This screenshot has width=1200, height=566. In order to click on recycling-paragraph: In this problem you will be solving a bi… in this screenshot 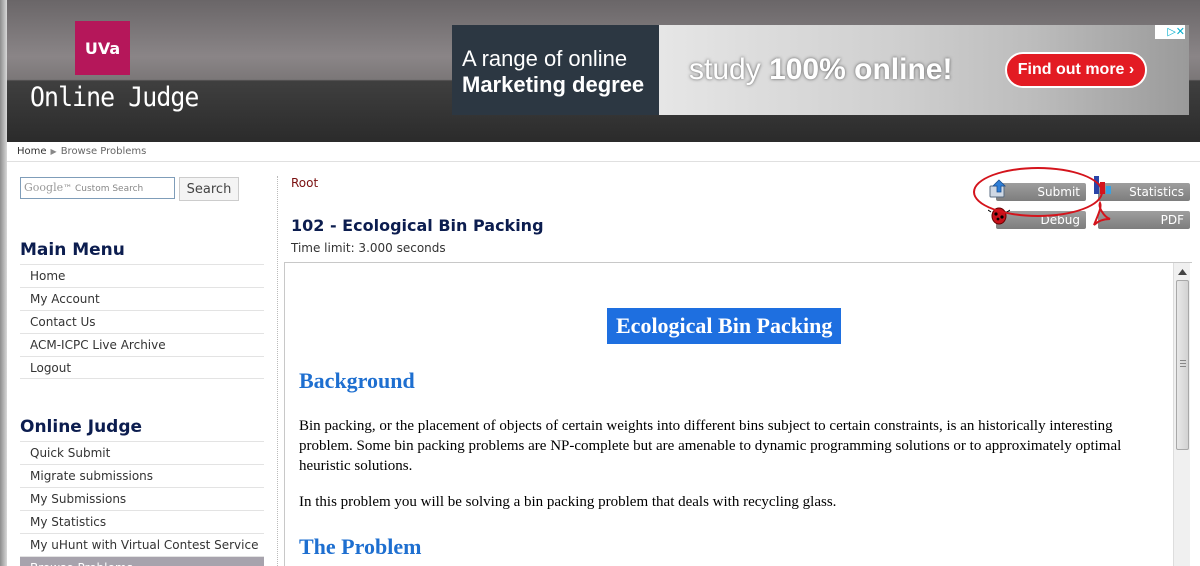, I will do `click(568, 502)`.